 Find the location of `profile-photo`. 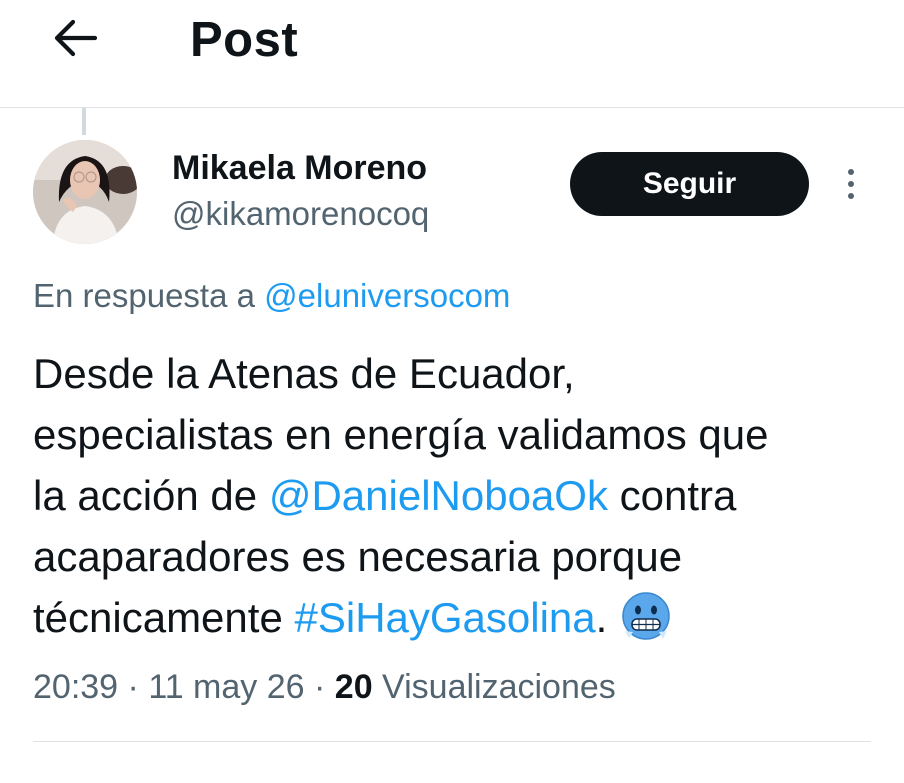

profile-photo is located at coordinates (85, 192).